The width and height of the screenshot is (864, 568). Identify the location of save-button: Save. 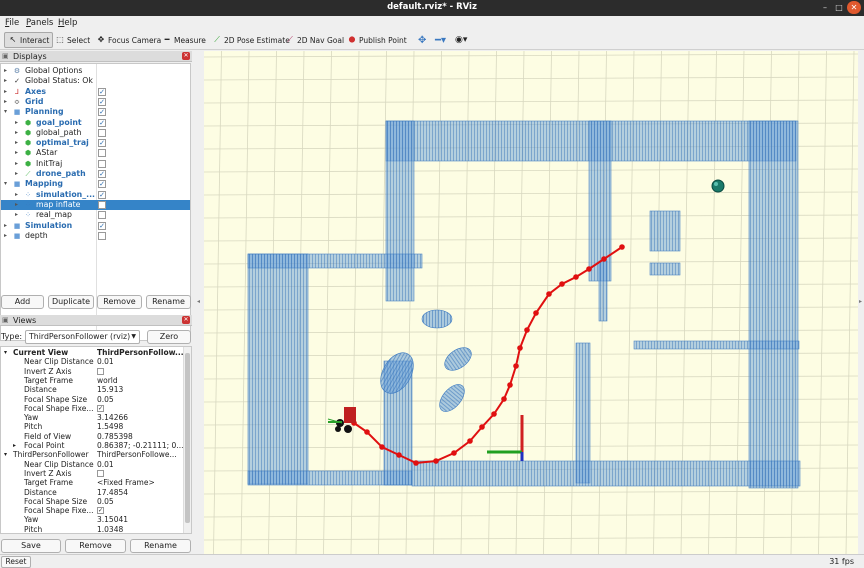
(31, 546).